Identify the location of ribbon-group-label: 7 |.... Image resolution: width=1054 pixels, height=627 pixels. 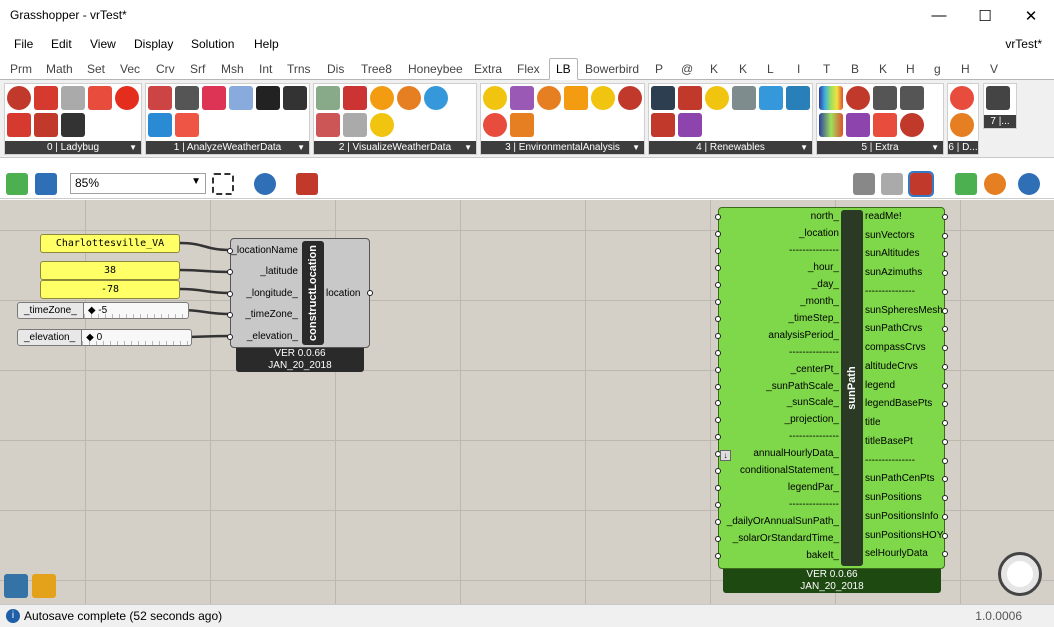
(1000, 121).